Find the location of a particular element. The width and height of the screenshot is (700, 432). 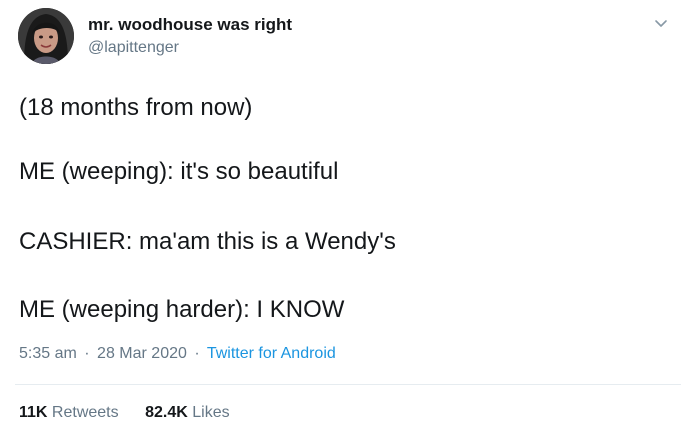

likes-count: 82.4K is located at coordinates (166, 412).